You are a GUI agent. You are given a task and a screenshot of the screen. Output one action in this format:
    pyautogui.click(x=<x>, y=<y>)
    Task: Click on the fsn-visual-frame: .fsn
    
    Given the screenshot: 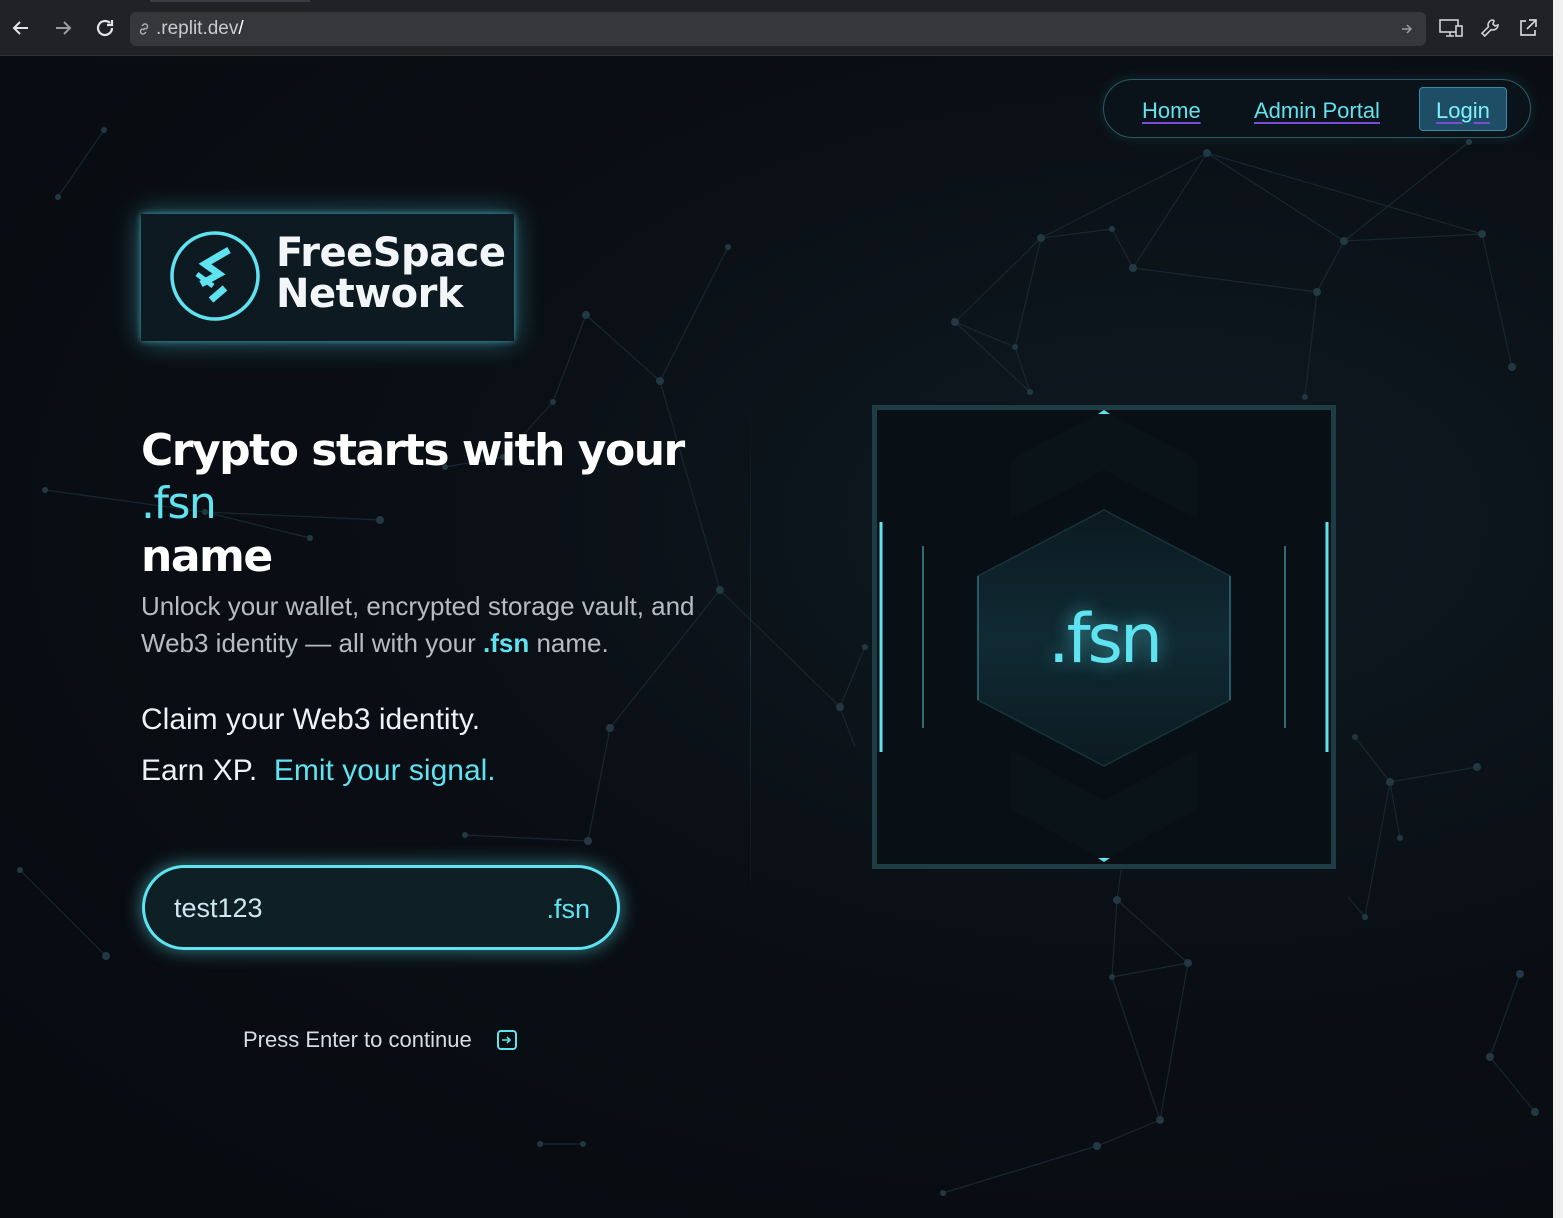 What is the action you would take?
    pyautogui.click(x=1104, y=637)
    